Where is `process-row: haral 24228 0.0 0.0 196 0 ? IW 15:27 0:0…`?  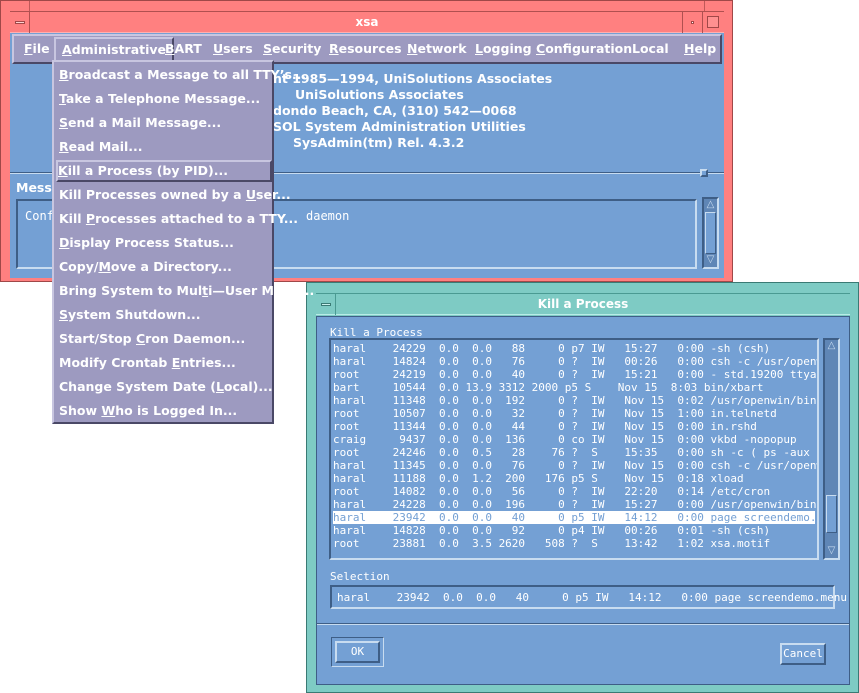 process-row: haral 24228 0.0 0.0 196 0 ? IW 15:27 0:0… is located at coordinates (575, 504).